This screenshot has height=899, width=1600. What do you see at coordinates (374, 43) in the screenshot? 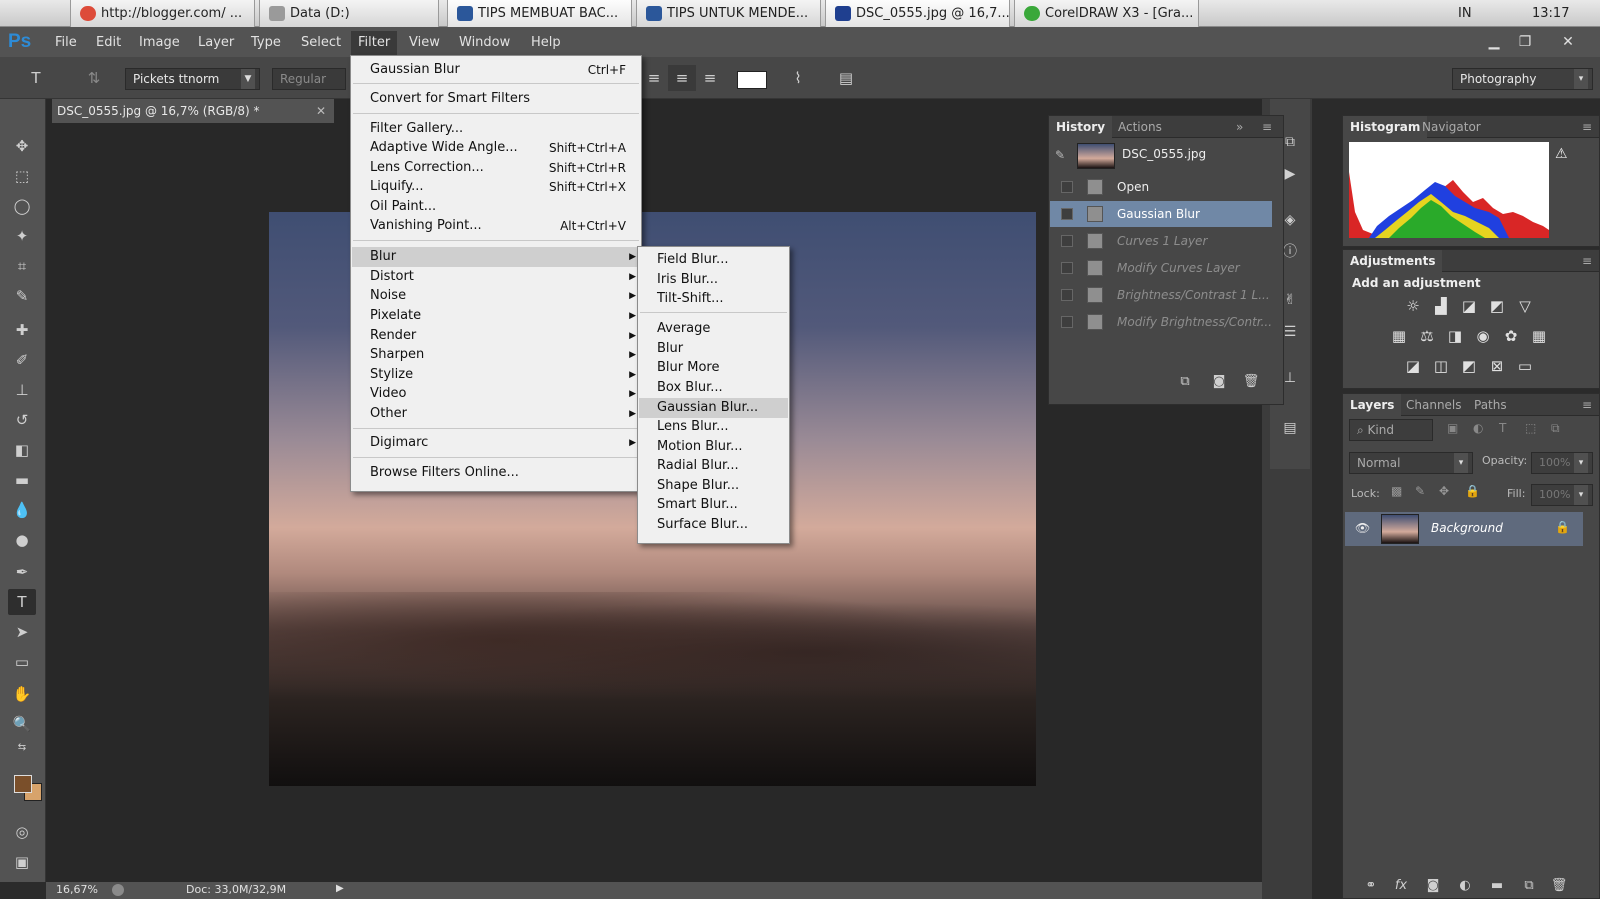
I see `menu-filter: Filter` at bounding box center [374, 43].